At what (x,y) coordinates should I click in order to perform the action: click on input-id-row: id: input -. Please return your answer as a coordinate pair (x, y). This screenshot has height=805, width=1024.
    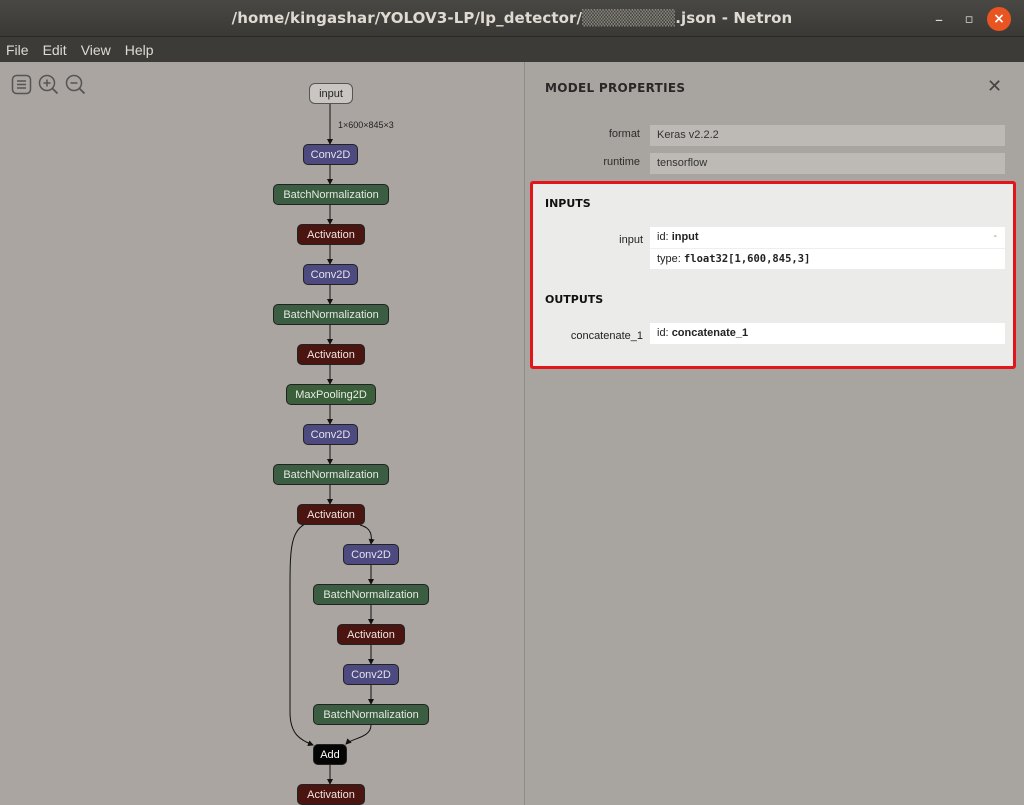
    Looking at the image, I should click on (827, 236).